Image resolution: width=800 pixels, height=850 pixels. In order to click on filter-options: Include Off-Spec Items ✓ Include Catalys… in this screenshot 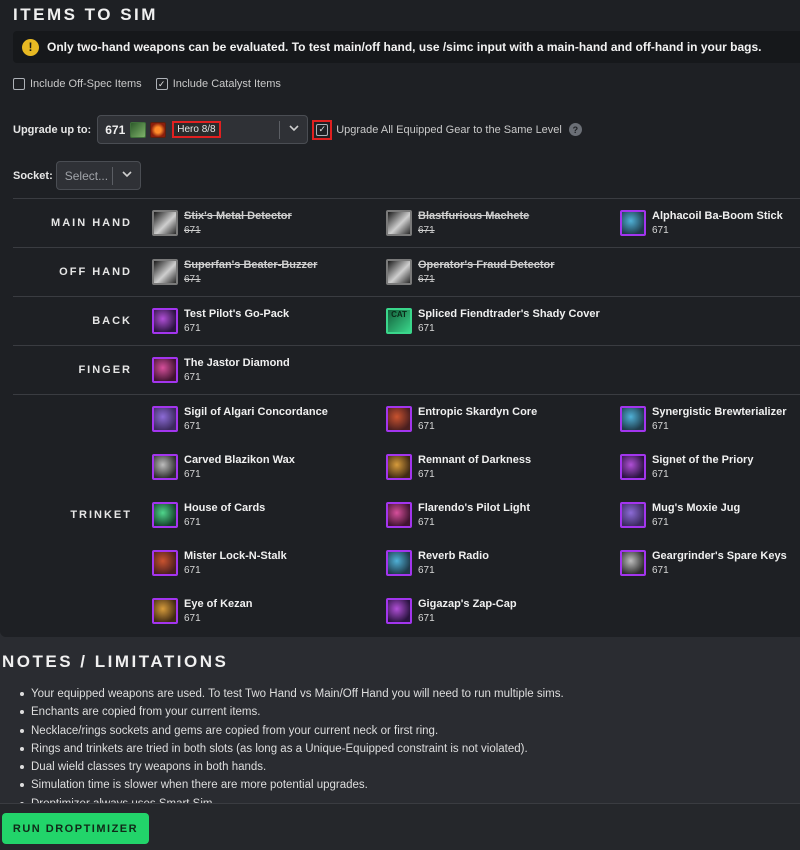, I will do `click(147, 84)`.